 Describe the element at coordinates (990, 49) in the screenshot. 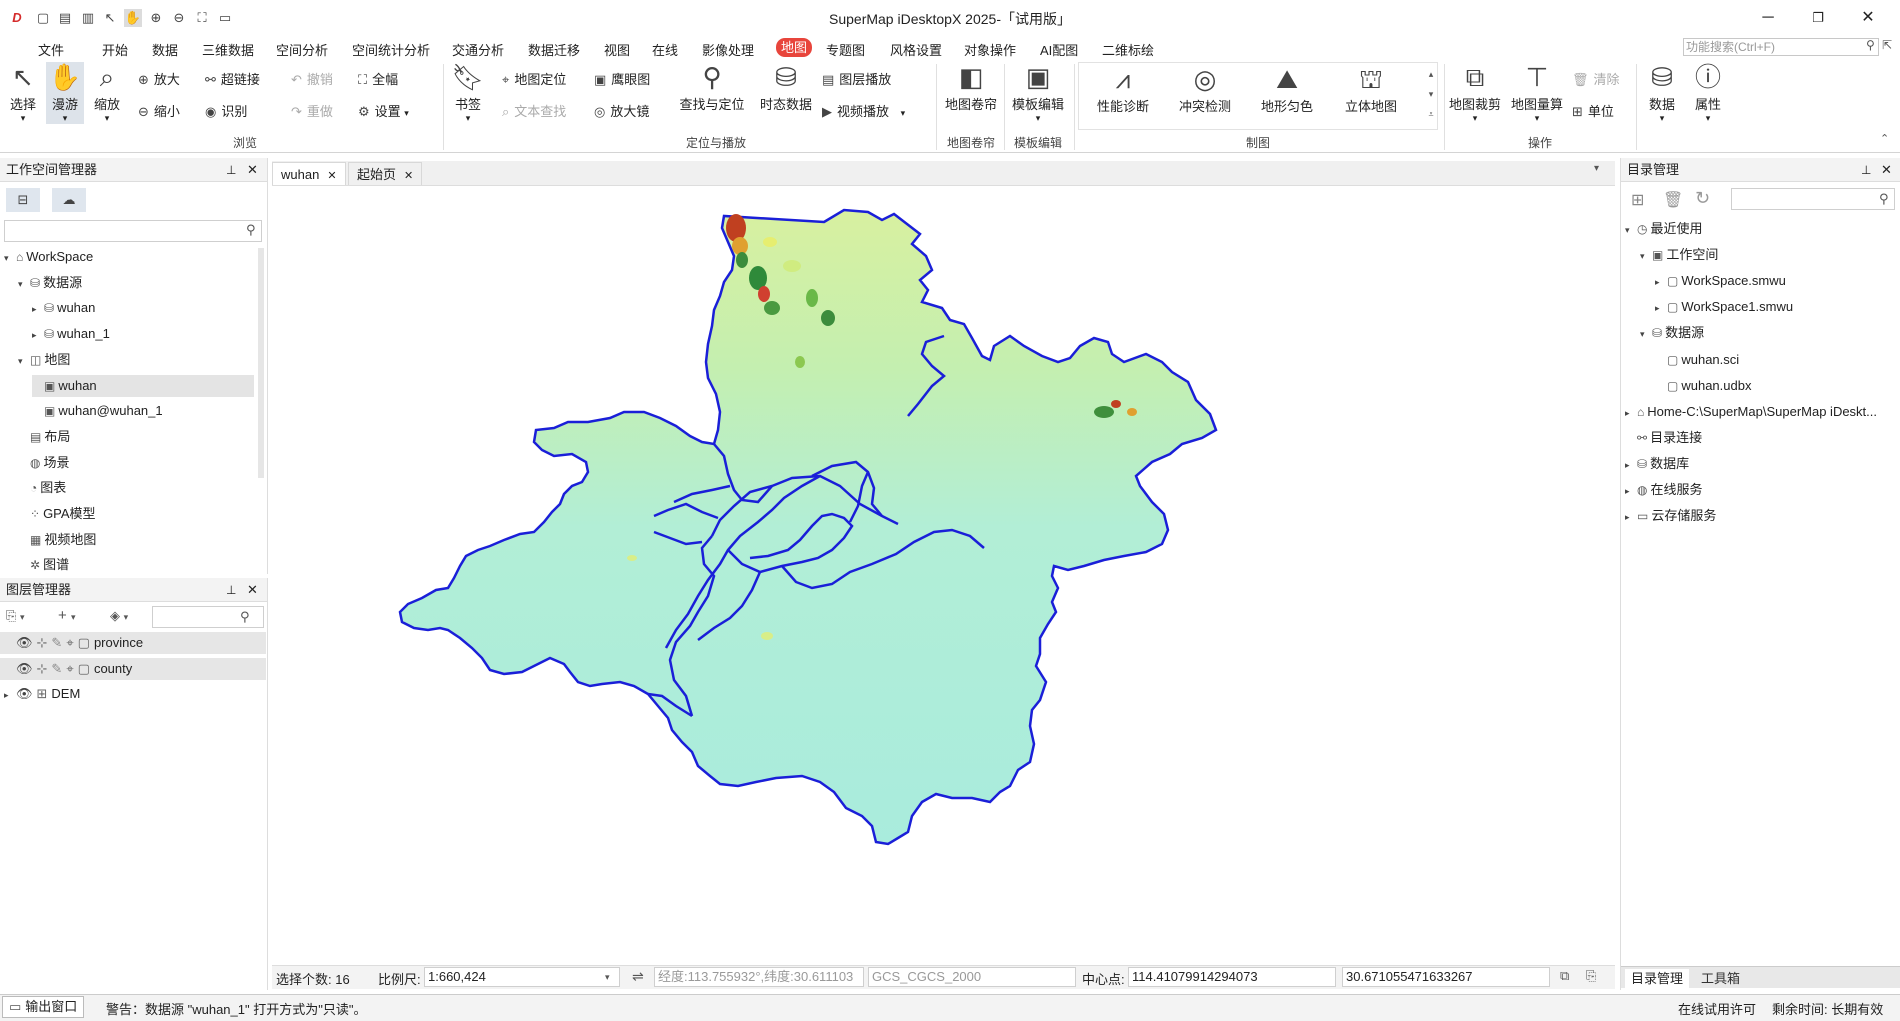

I see `menu-item: 对象操作` at that location.